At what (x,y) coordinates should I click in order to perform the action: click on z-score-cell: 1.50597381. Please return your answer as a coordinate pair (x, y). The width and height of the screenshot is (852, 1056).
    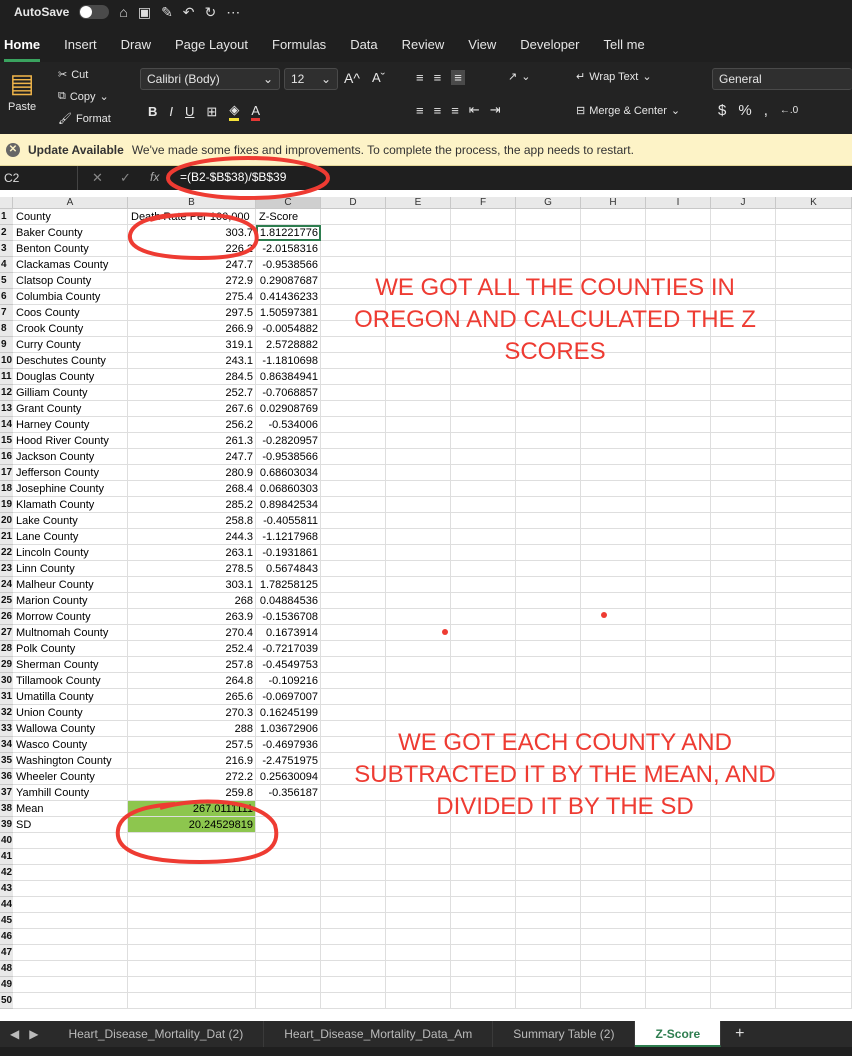
    Looking at the image, I should click on (288, 313).